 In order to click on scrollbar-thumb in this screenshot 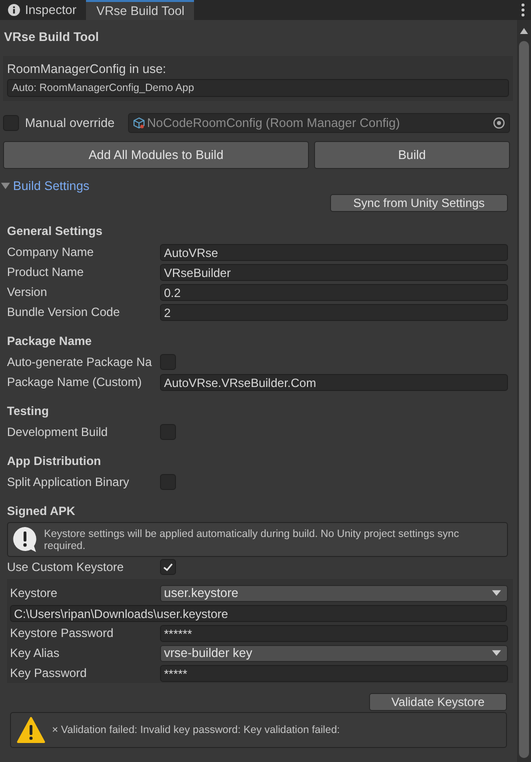, I will do `click(524, 399)`.